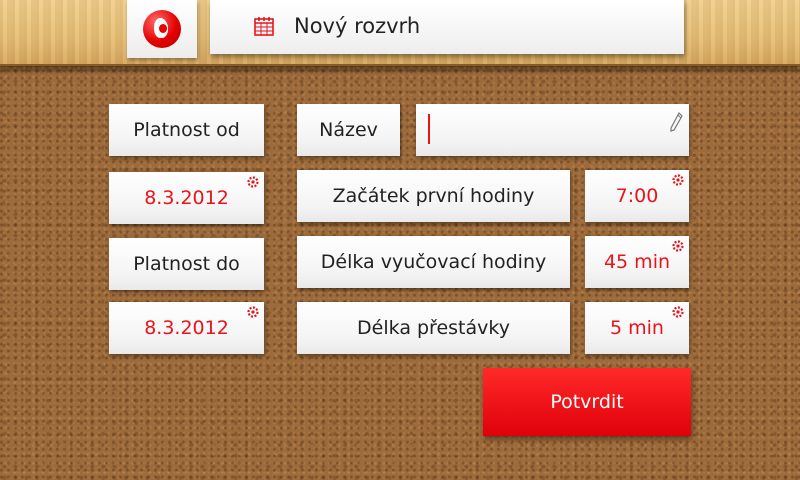 This screenshot has height=480, width=800. I want to click on pencil-icon, so click(676, 122).